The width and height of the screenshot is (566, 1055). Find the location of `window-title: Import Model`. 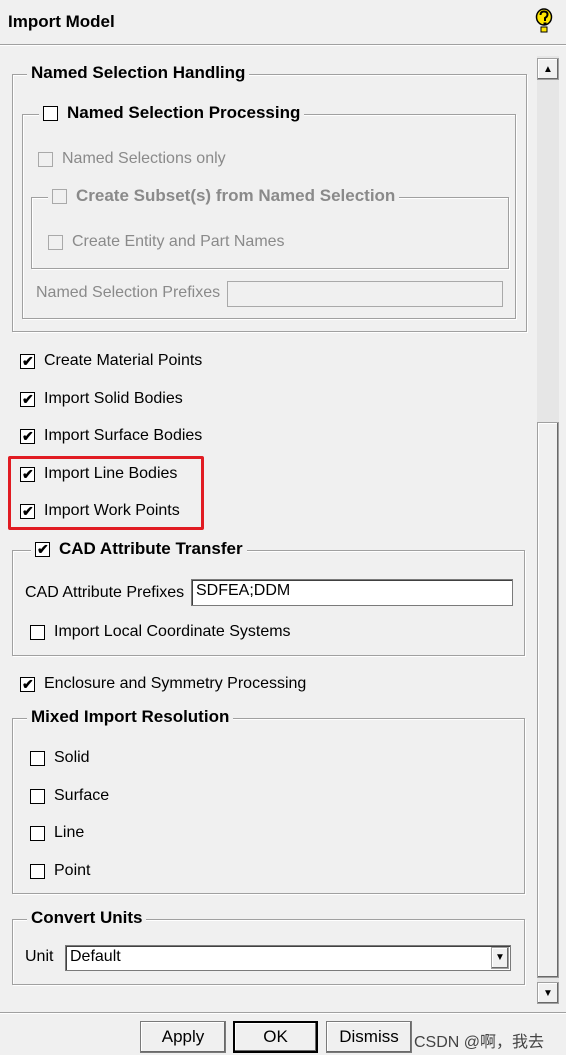

window-title: Import Model is located at coordinates (61, 21).